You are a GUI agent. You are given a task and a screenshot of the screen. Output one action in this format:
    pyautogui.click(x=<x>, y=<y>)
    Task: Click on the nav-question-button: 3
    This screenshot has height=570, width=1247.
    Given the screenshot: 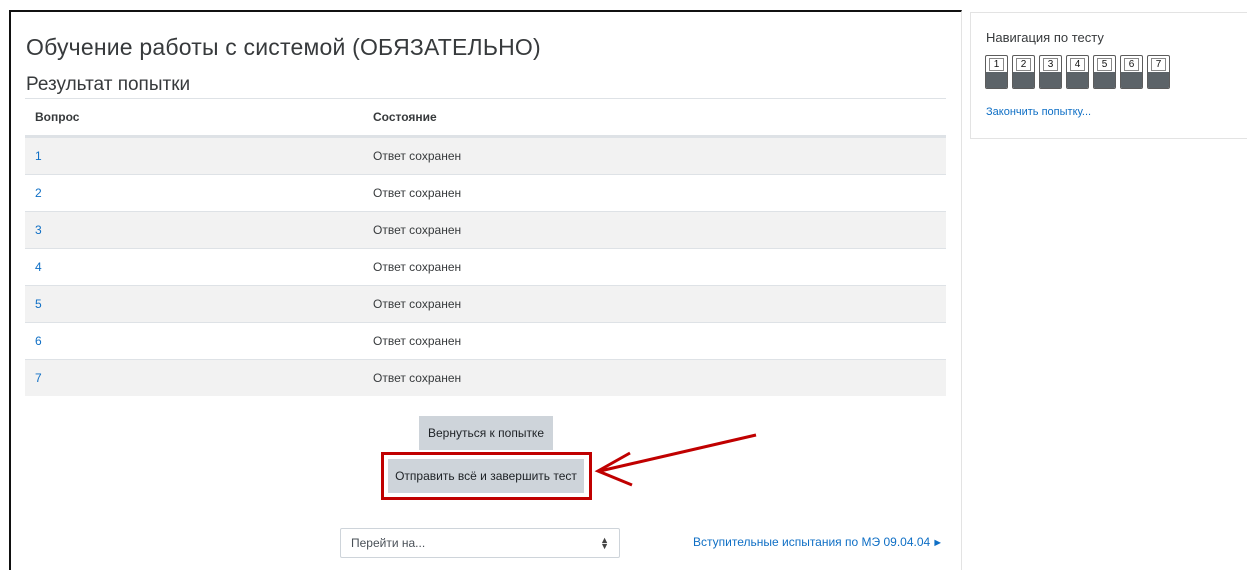 What is the action you would take?
    pyautogui.click(x=1050, y=72)
    